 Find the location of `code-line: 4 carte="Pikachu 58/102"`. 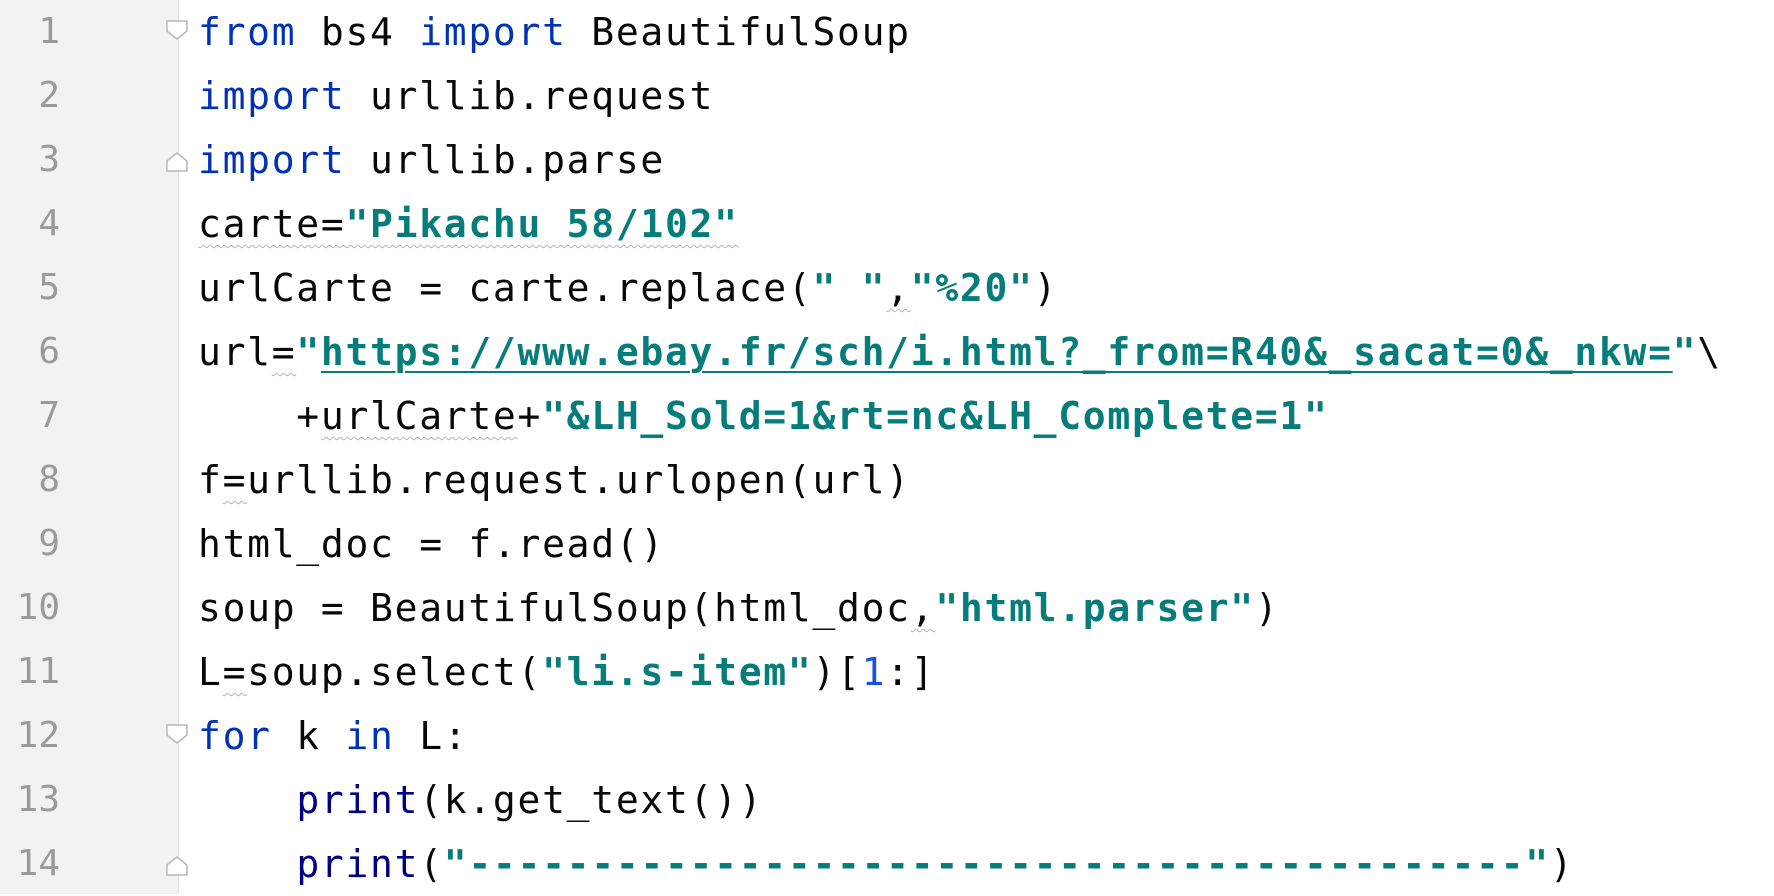

code-line: 4 carte="Pikachu 58/102" is located at coordinates (887, 224).